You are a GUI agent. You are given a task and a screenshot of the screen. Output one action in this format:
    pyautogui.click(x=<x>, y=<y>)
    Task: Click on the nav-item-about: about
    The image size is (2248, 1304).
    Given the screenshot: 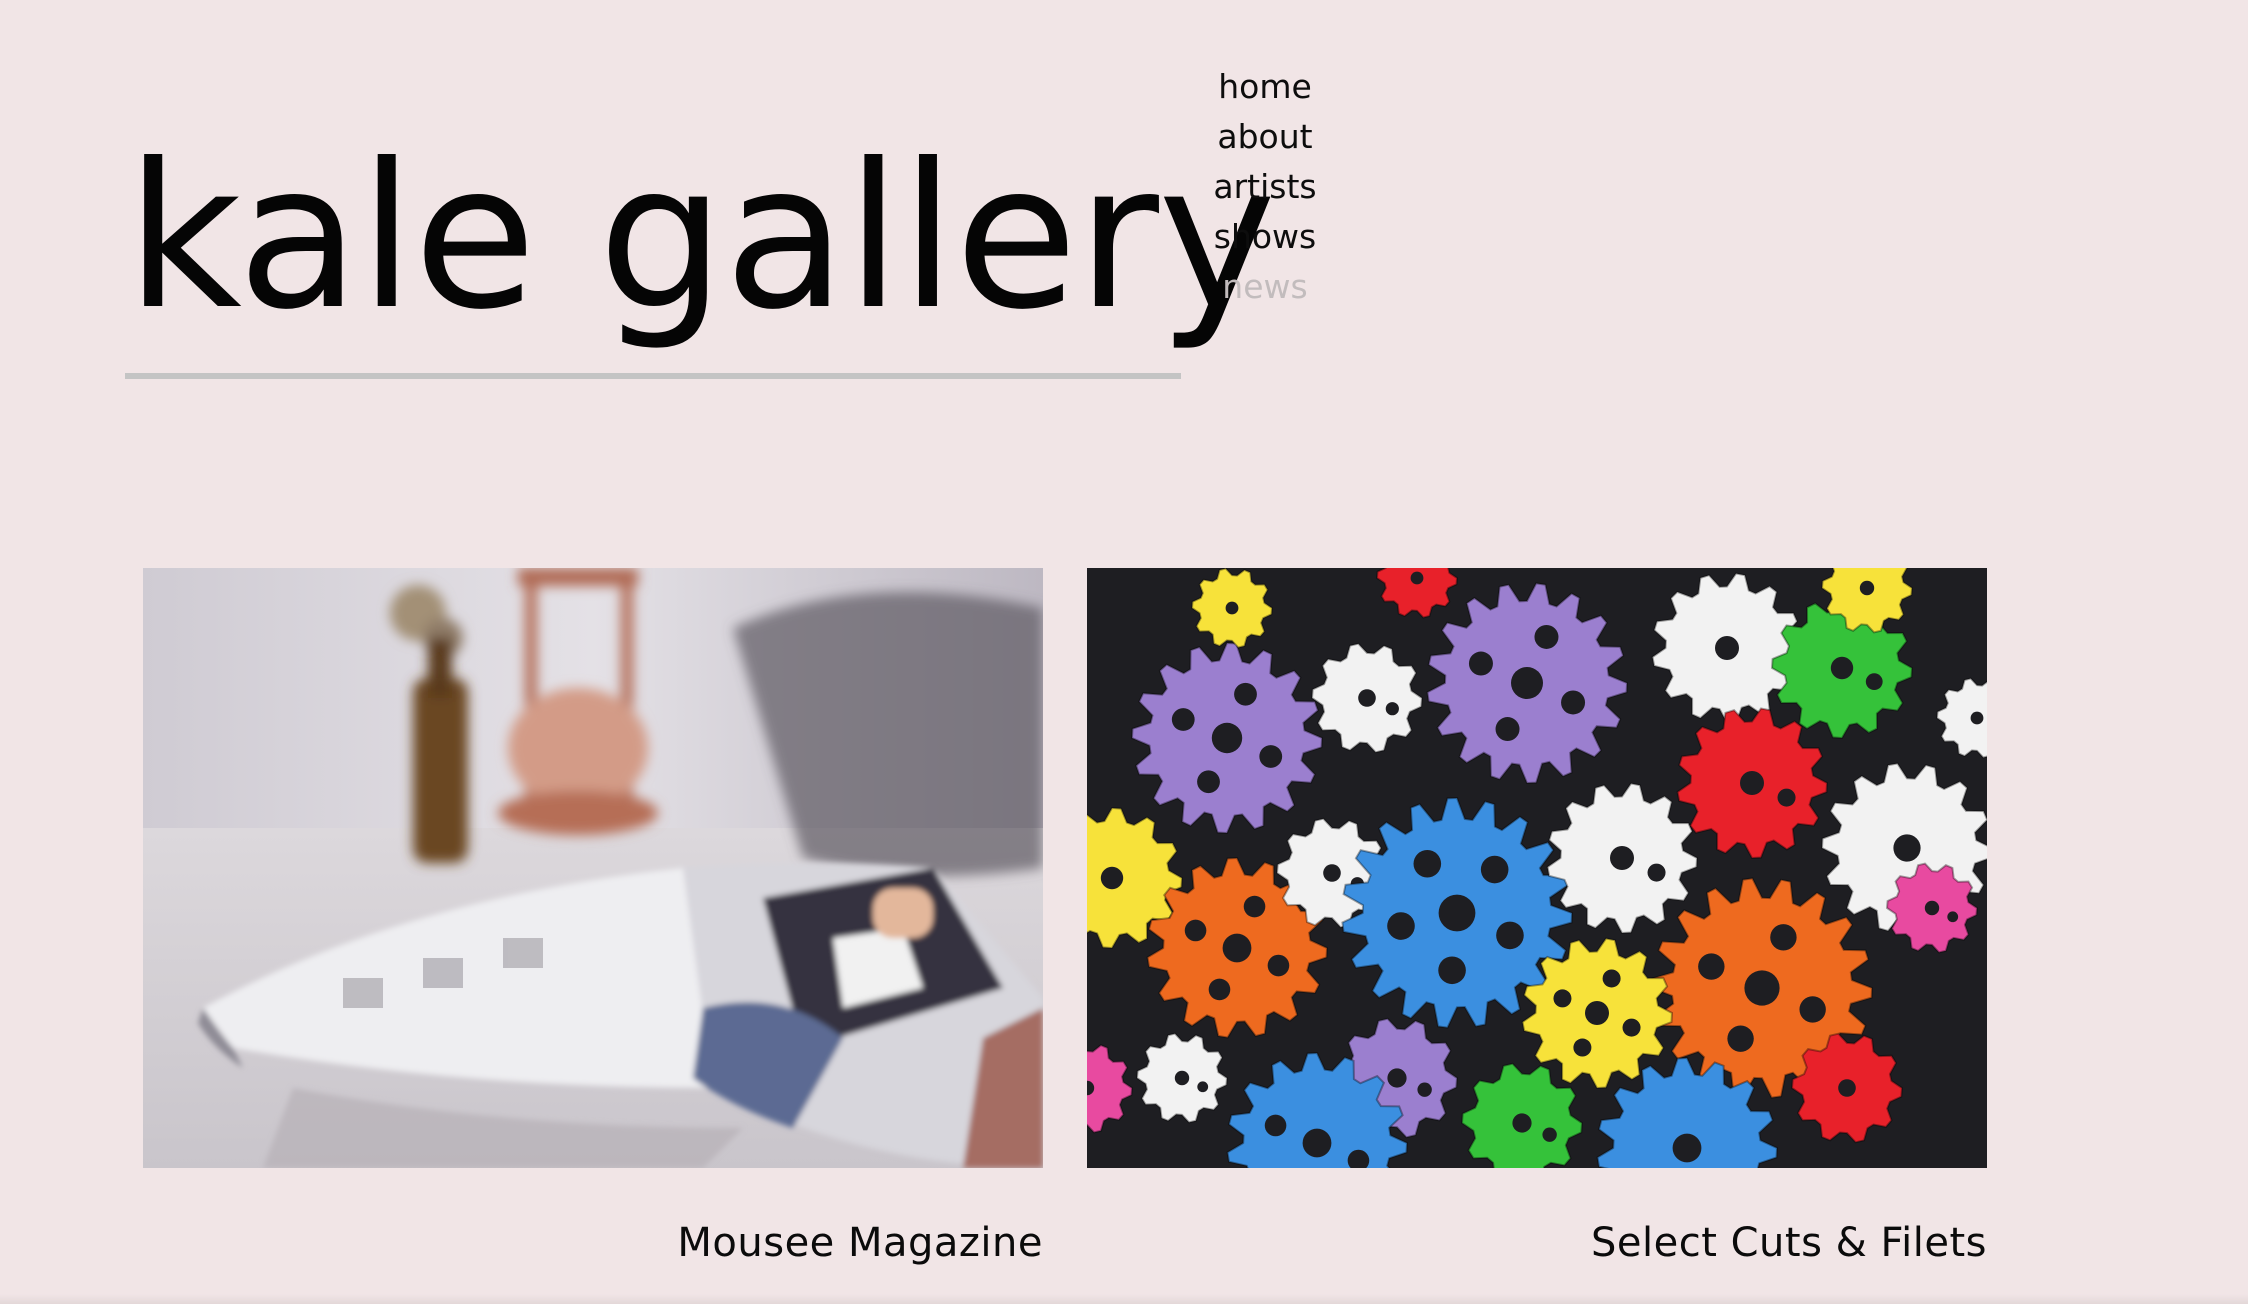 What is the action you would take?
    pyautogui.click(x=1265, y=137)
    